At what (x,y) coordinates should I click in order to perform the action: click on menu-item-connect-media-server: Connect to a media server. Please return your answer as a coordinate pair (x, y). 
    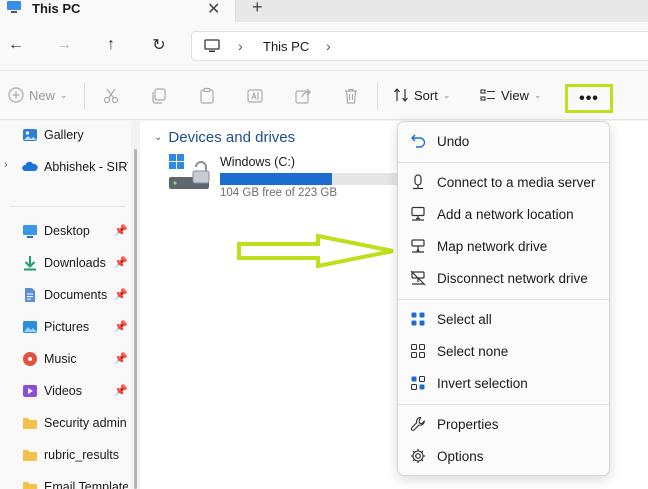
    Looking at the image, I should click on (503, 182).